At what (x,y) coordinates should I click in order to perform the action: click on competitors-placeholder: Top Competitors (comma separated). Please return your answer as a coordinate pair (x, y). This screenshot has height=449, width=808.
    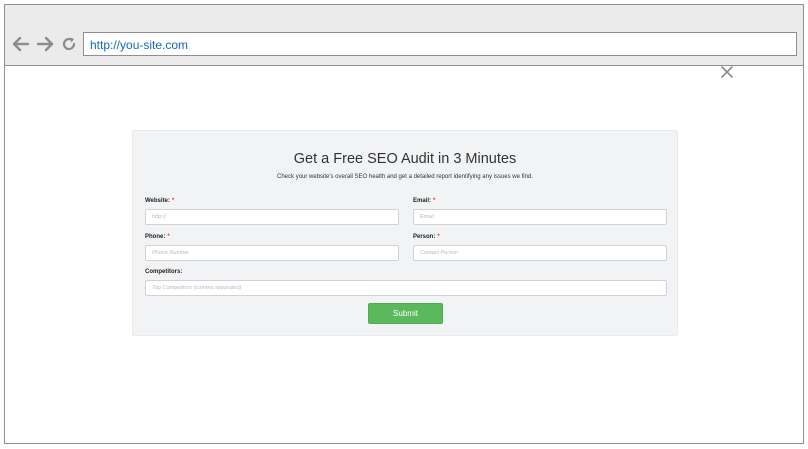
    Looking at the image, I should click on (197, 288).